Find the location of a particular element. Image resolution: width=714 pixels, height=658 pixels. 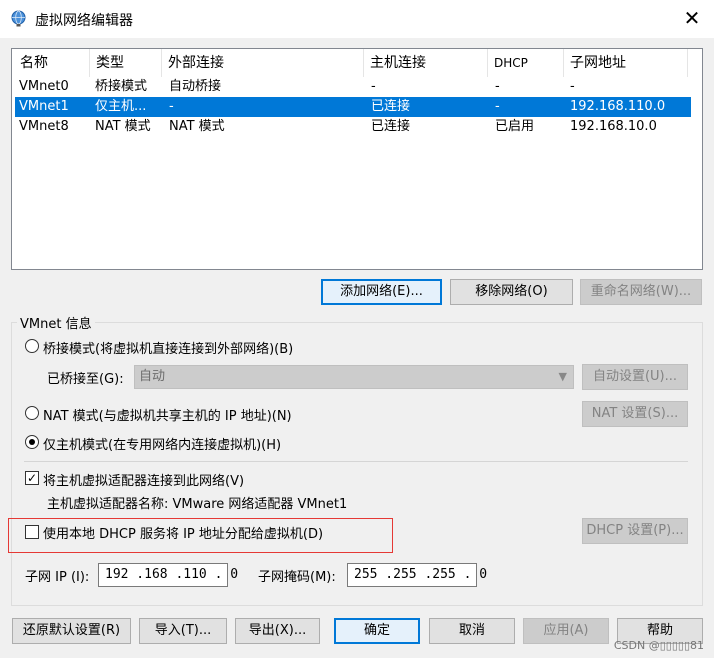

table-row: VMnet1 仅主机... - 已连接 - 192.168.110.0 is located at coordinates (353, 107).